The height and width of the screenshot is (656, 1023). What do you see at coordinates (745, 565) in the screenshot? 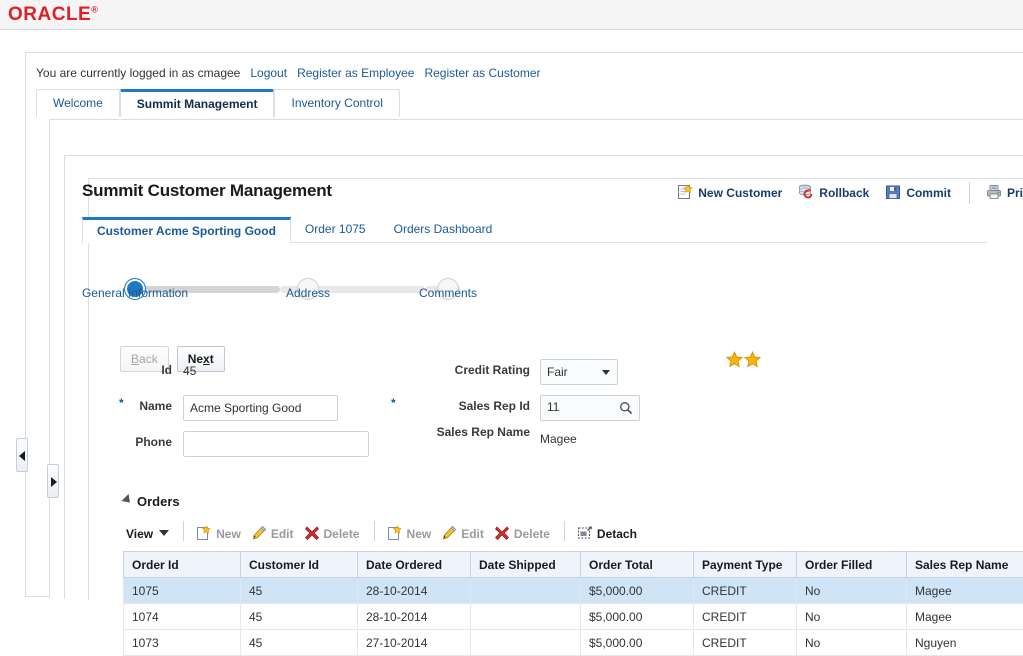
I see `col-payment-type: Payment Type` at bounding box center [745, 565].